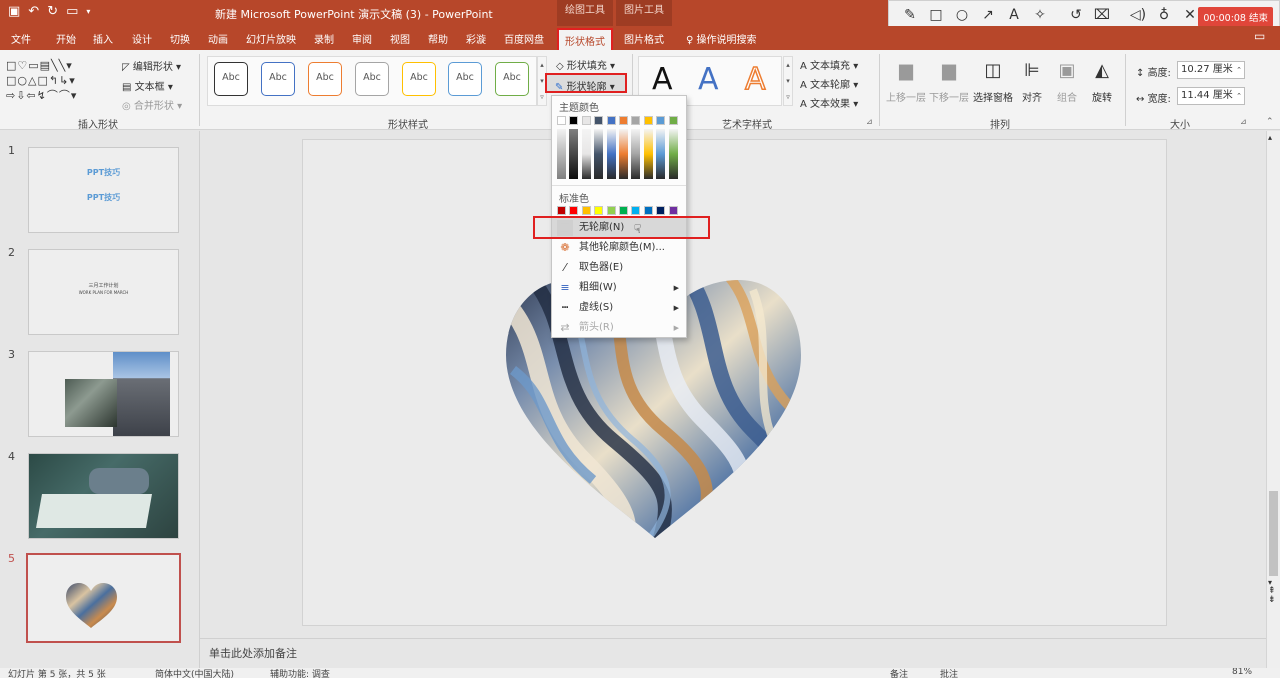 The height and width of the screenshot is (678, 1280). Describe the element at coordinates (1273, 533) in the screenshot. I see `scrollbar-thumb` at that location.